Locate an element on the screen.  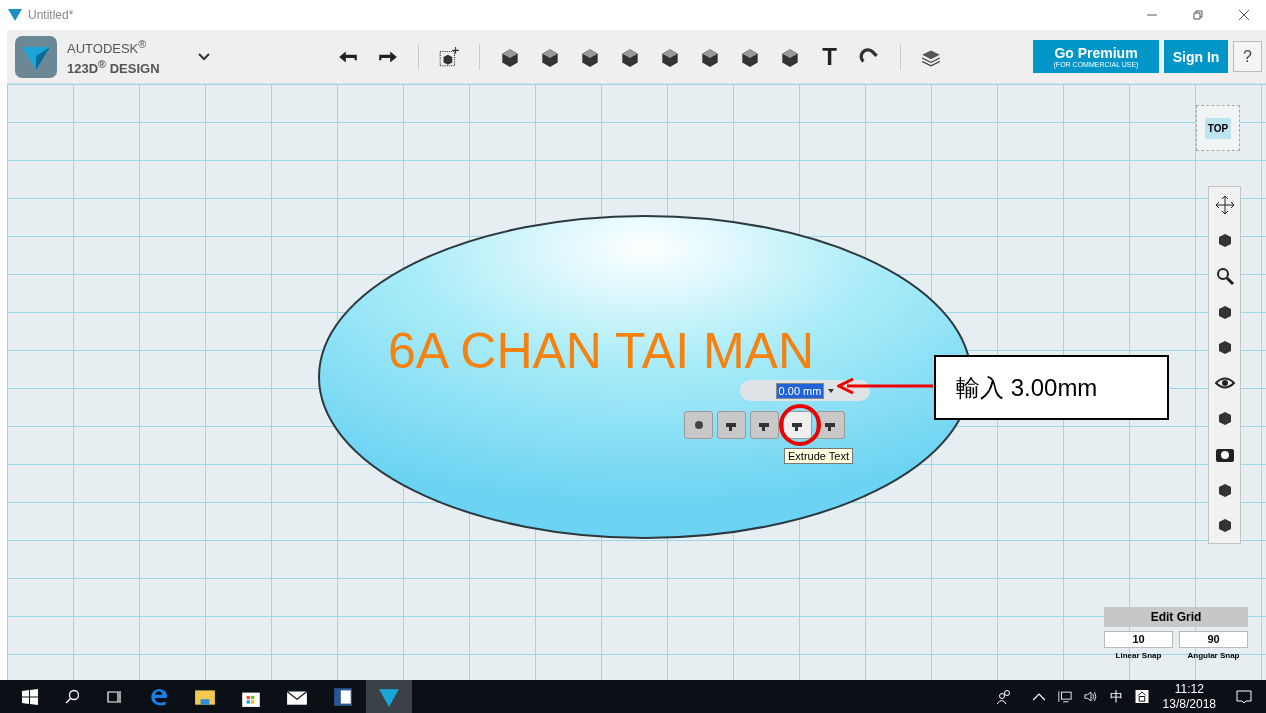
view-cube: TOP is located at coordinates (1218, 128).